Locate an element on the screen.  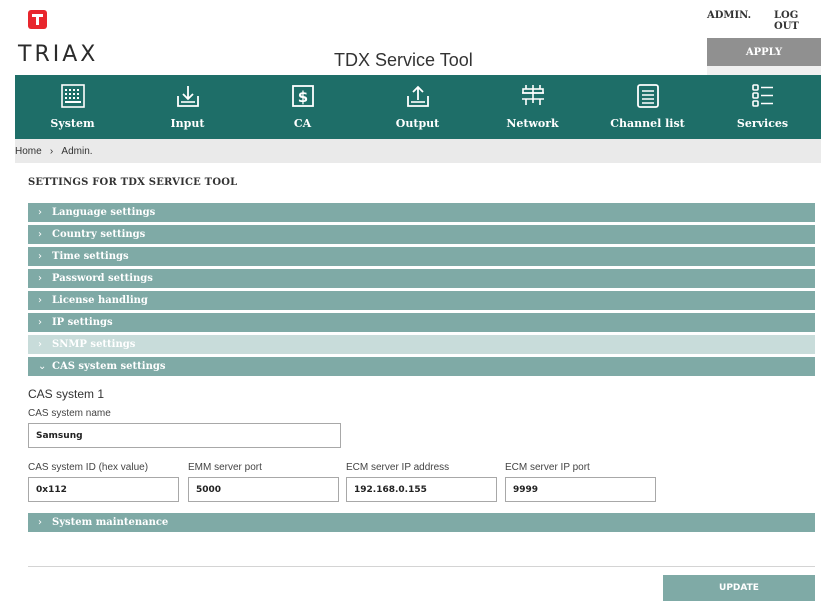
nav-item-input: Input is located at coordinates (187, 107).